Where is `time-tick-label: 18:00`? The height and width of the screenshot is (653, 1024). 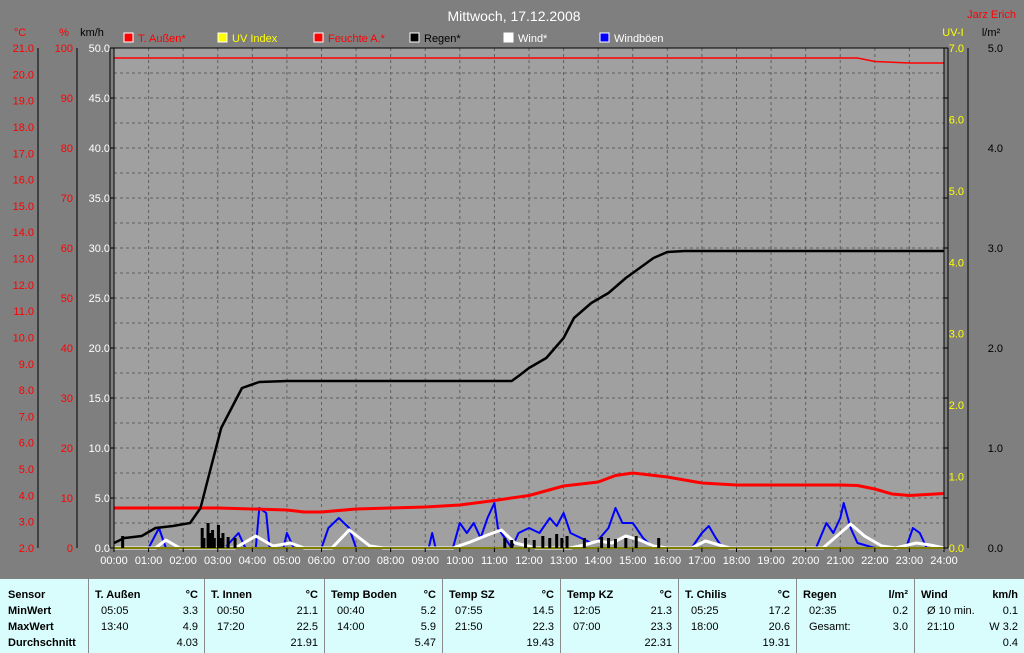
time-tick-label: 18:00 is located at coordinates (737, 561).